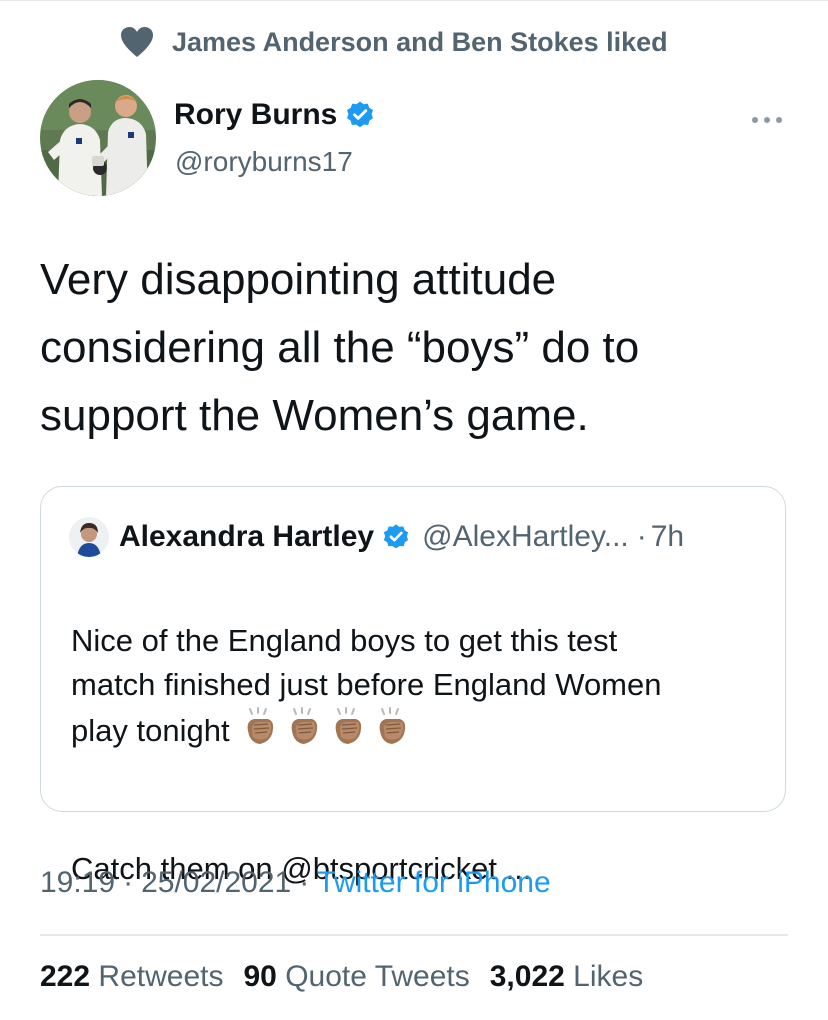 The width and height of the screenshot is (828, 1020). What do you see at coordinates (264, 162) in the screenshot?
I see `author-handle: @roryburns17` at bounding box center [264, 162].